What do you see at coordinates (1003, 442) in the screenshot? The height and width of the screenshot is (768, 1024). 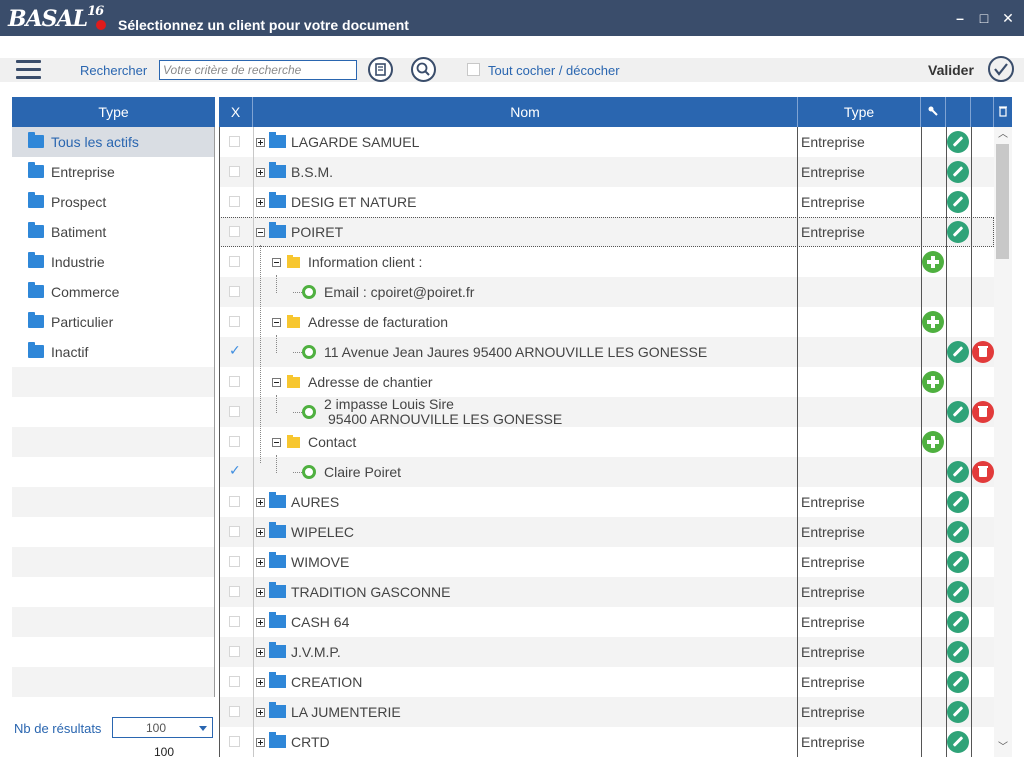 I see `vertical-scrollbar: ︿ ﹀` at bounding box center [1003, 442].